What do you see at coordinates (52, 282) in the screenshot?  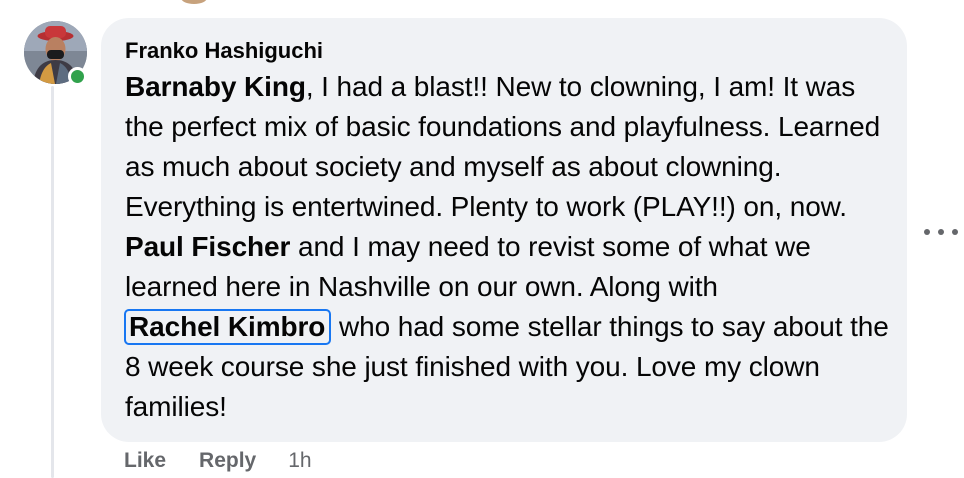 I see `thread-connector-line` at bounding box center [52, 282].